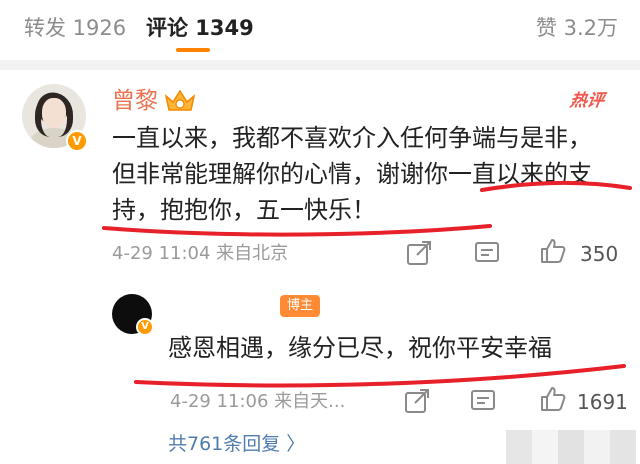 The image size is (640, 464). Describe the element at coordinates (200, 28) in the screenshot. I see `tab-comment: 评论 1349` at that location.